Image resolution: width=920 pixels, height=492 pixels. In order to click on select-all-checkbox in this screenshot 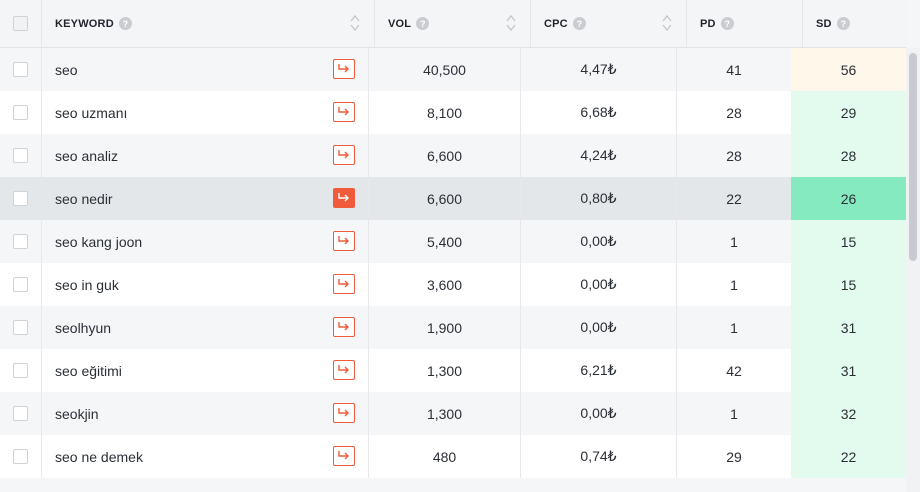, I will do `click(20, 23)`.